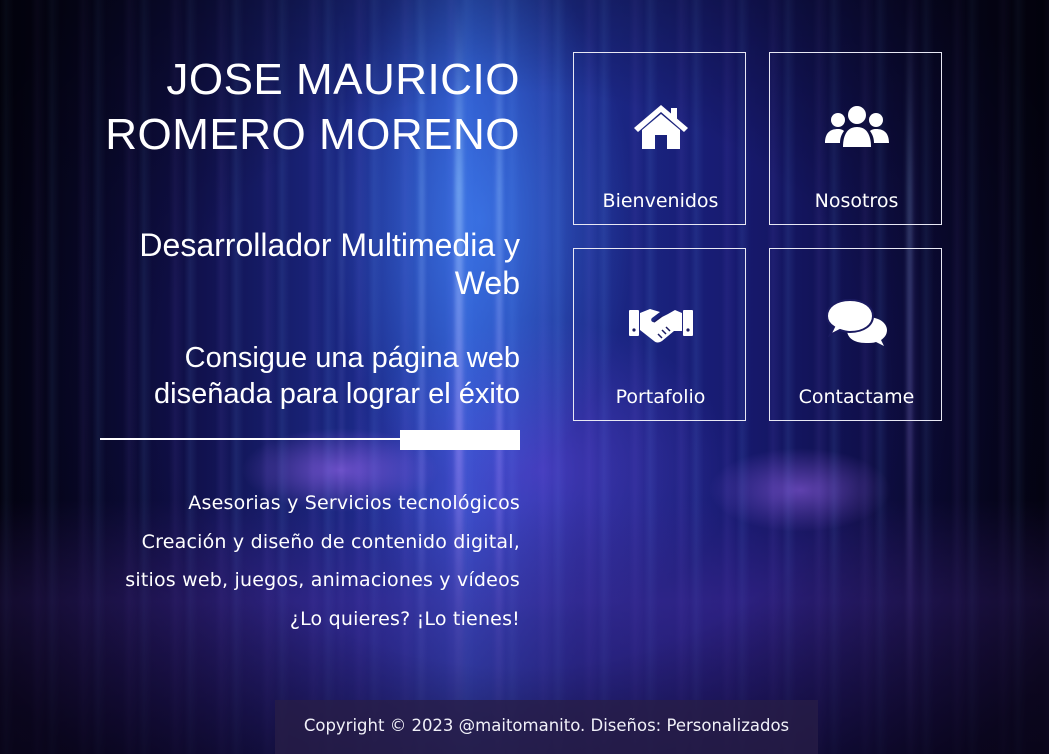 The image size is (1049, 754). Describe the element at coordinates (312, 134) in the screenshot. I see `name-line-2: ROMERO MORENO` at that location.